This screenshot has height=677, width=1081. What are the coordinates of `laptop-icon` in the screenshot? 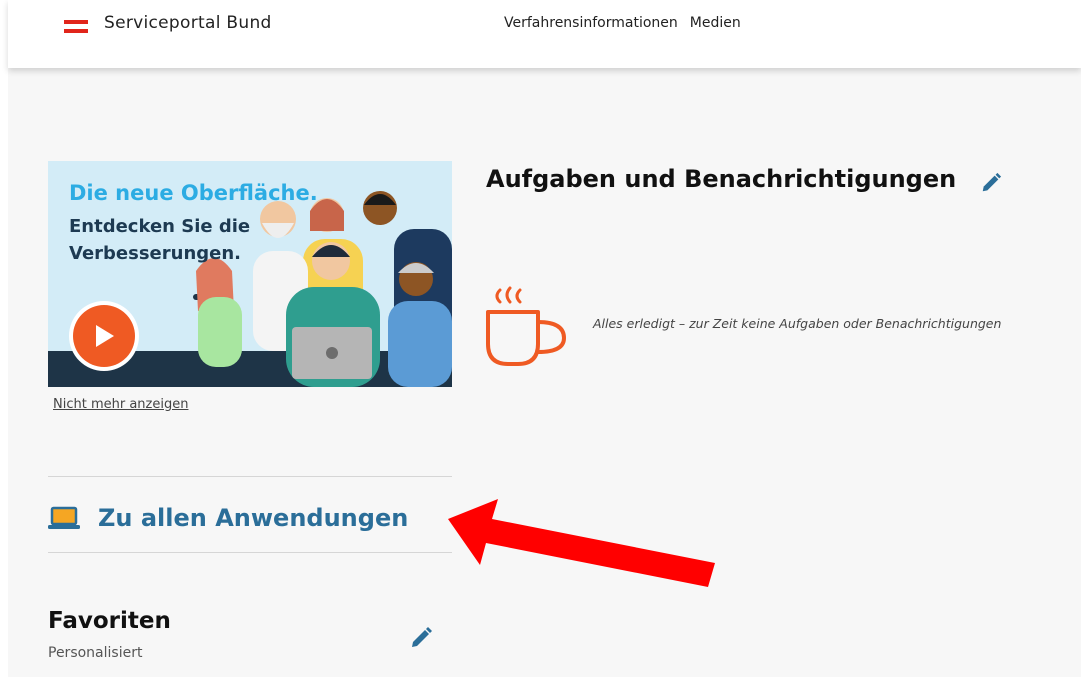 It's located at (64, 517).